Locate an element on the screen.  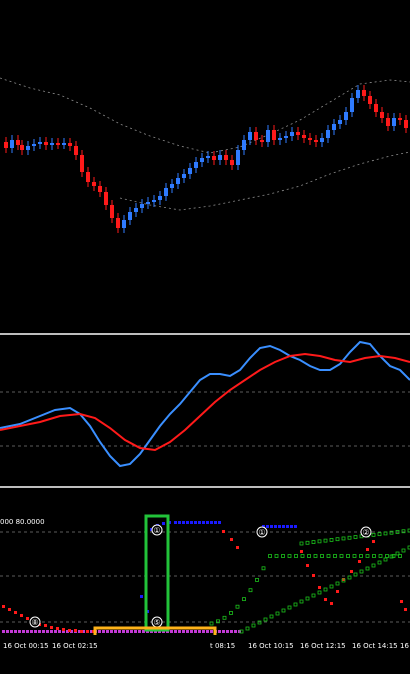
time-label: t 08:15 is located at coordinates (223, 646).